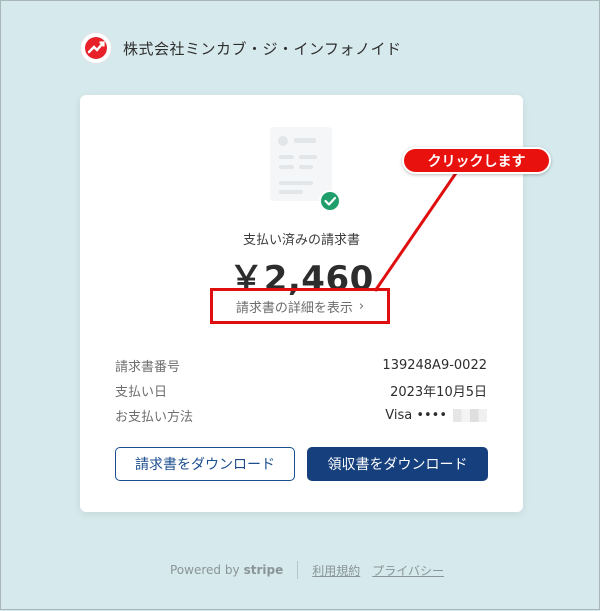 This screenshot has width=600, height=611. What do you see at coordinates (262, 48) in the screenshot?
I see `company-name: 株式会社ミンカブ・ジ・インフォノイド` at bounding box center [262, 48].